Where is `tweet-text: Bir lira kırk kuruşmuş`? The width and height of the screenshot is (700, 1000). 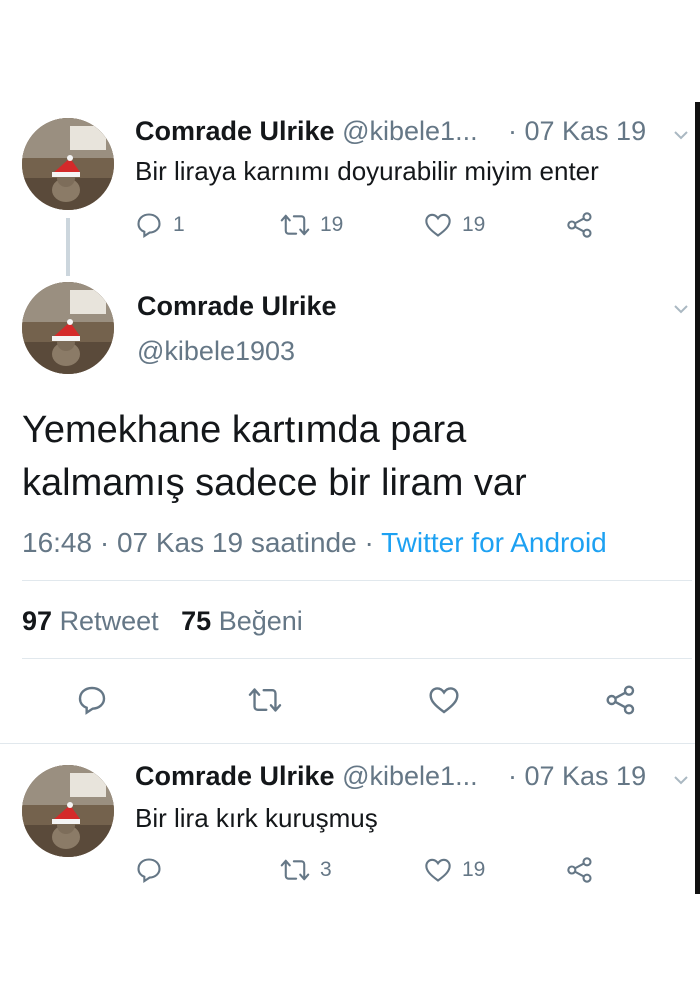
tweet-text: Bir lira kırk kuruşmuş is located at coordinates (256, 818).